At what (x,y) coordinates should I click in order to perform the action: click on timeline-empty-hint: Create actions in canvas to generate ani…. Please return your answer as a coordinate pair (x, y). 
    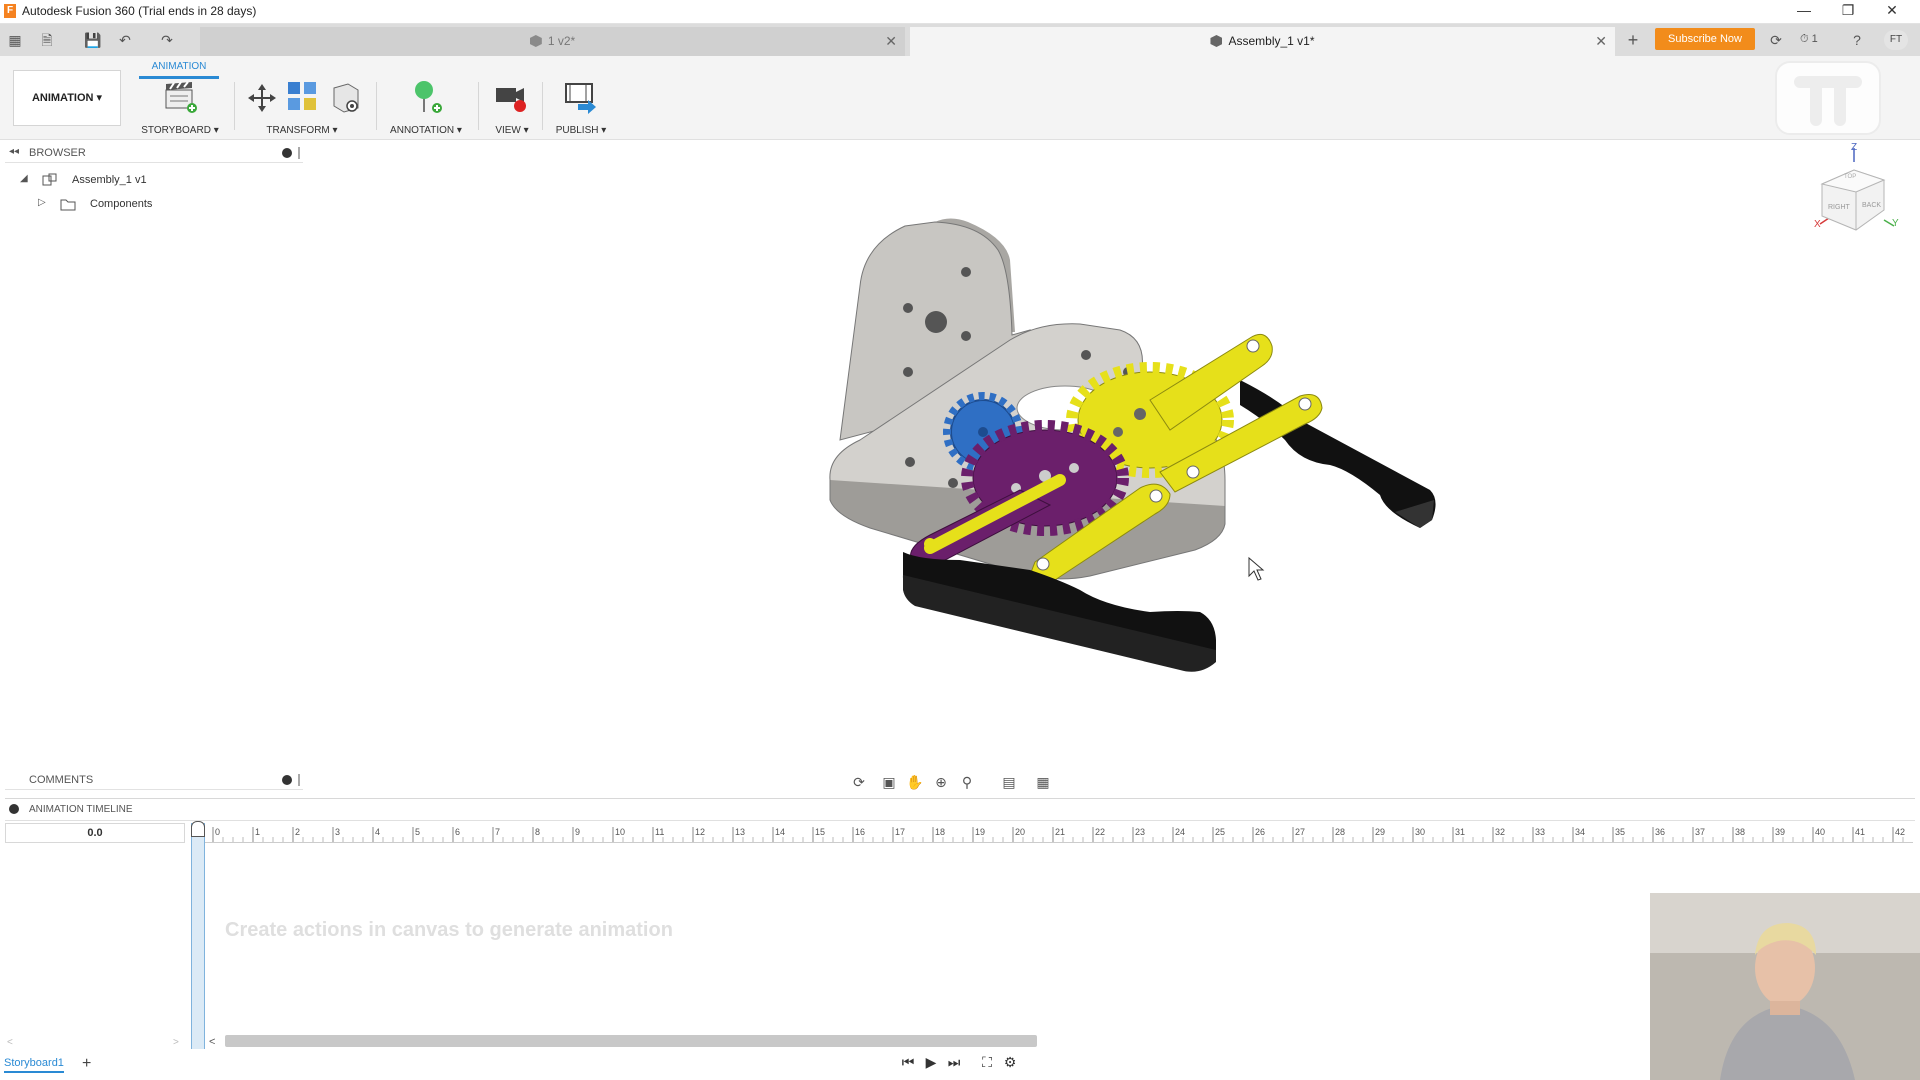
    Looking at the image, I should click on (449, 930).